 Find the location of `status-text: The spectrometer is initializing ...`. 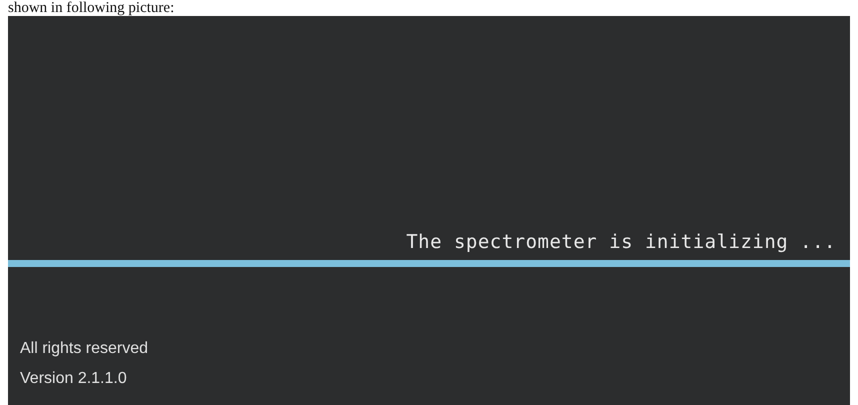

status-text: The spectrometer is initializing ... is located at coordinates (621, 242).